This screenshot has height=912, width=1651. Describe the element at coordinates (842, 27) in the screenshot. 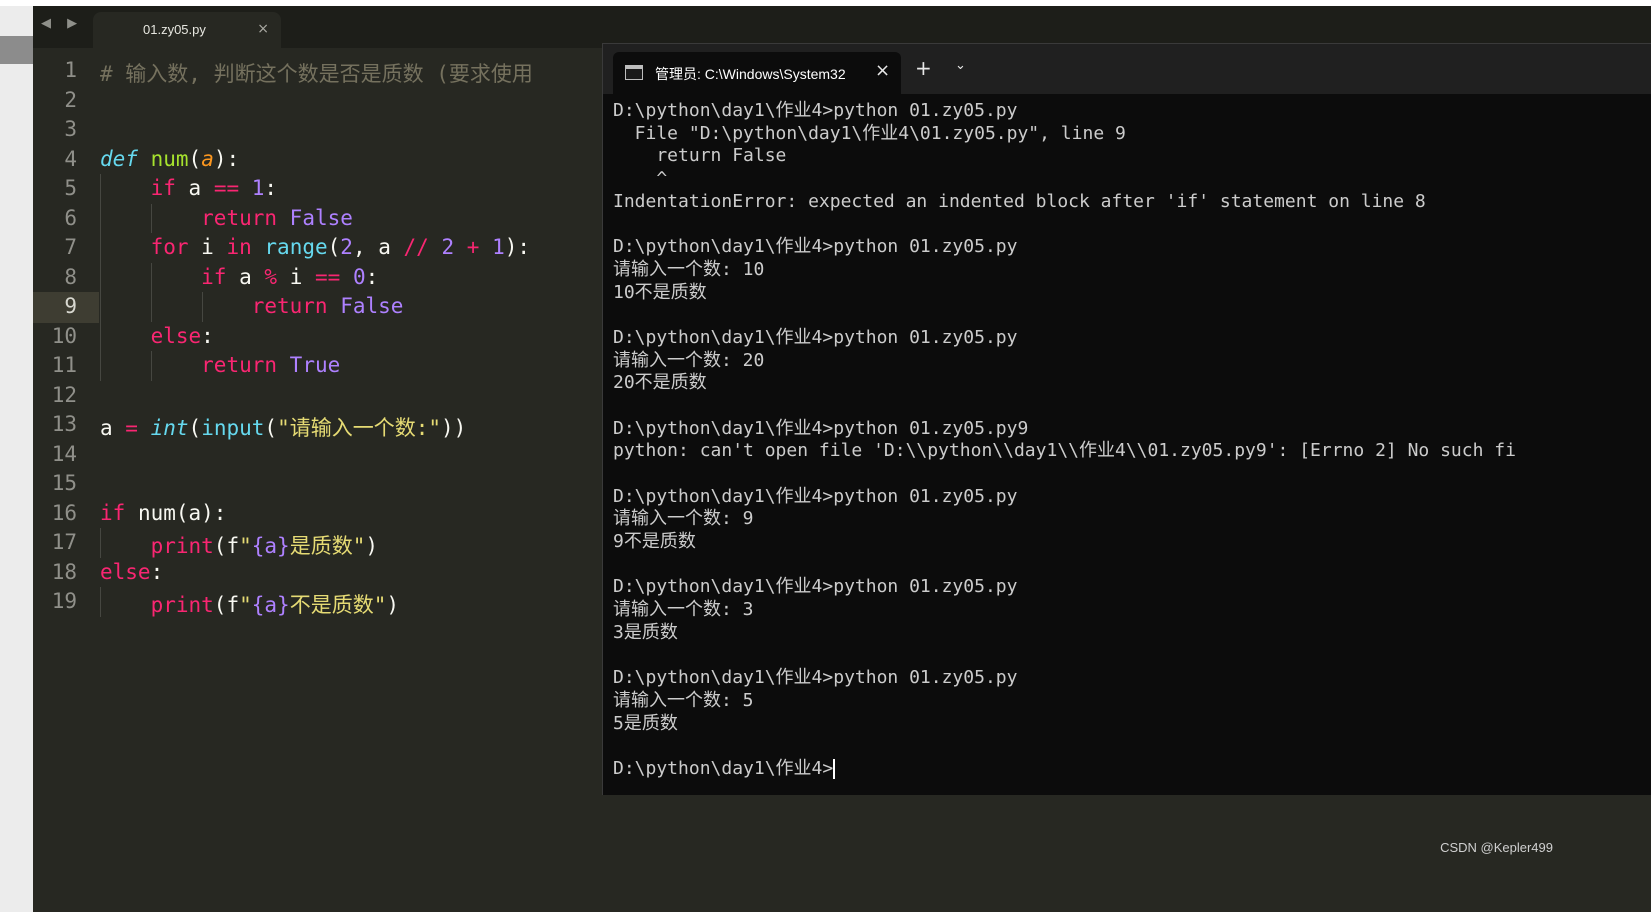

I see `editor-tab-bar: ◀ ▶ 01.zy05.py ×` at that location.